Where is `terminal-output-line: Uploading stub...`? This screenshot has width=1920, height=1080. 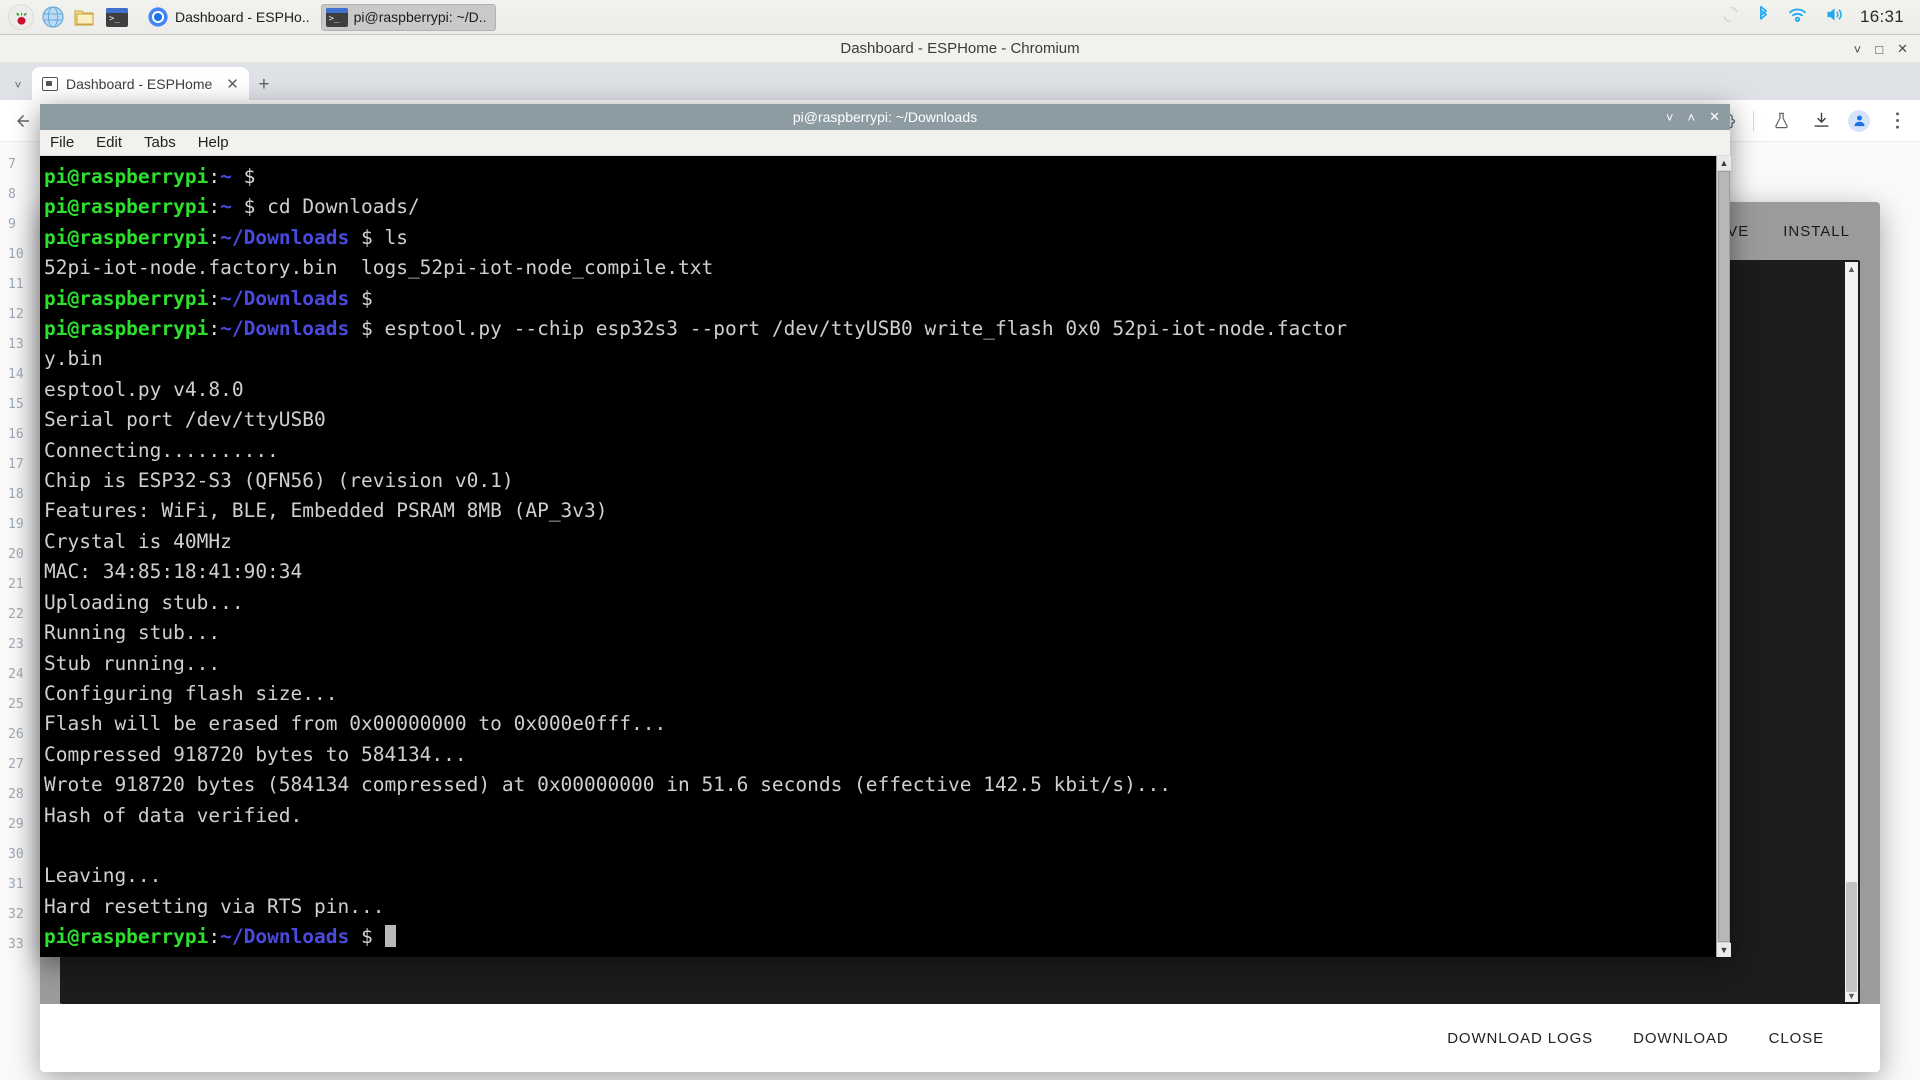 terminal-output-line: Uploading stub... is located at coordinates (144, 602).